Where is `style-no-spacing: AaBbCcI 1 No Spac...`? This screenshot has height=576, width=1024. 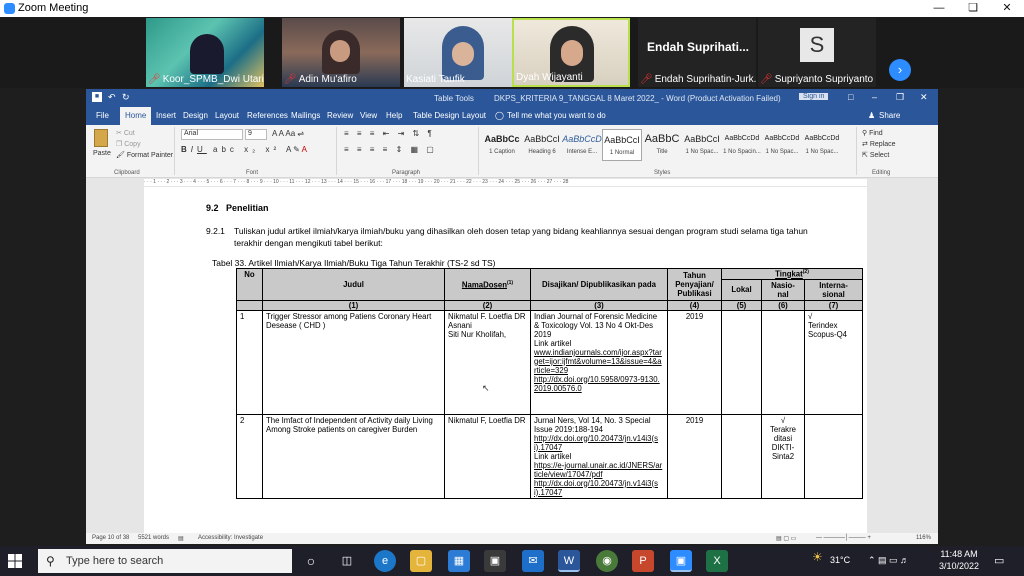 style-no-spacing: AaBbCcI 1 No Spac... is located at coordinates (702, 145).